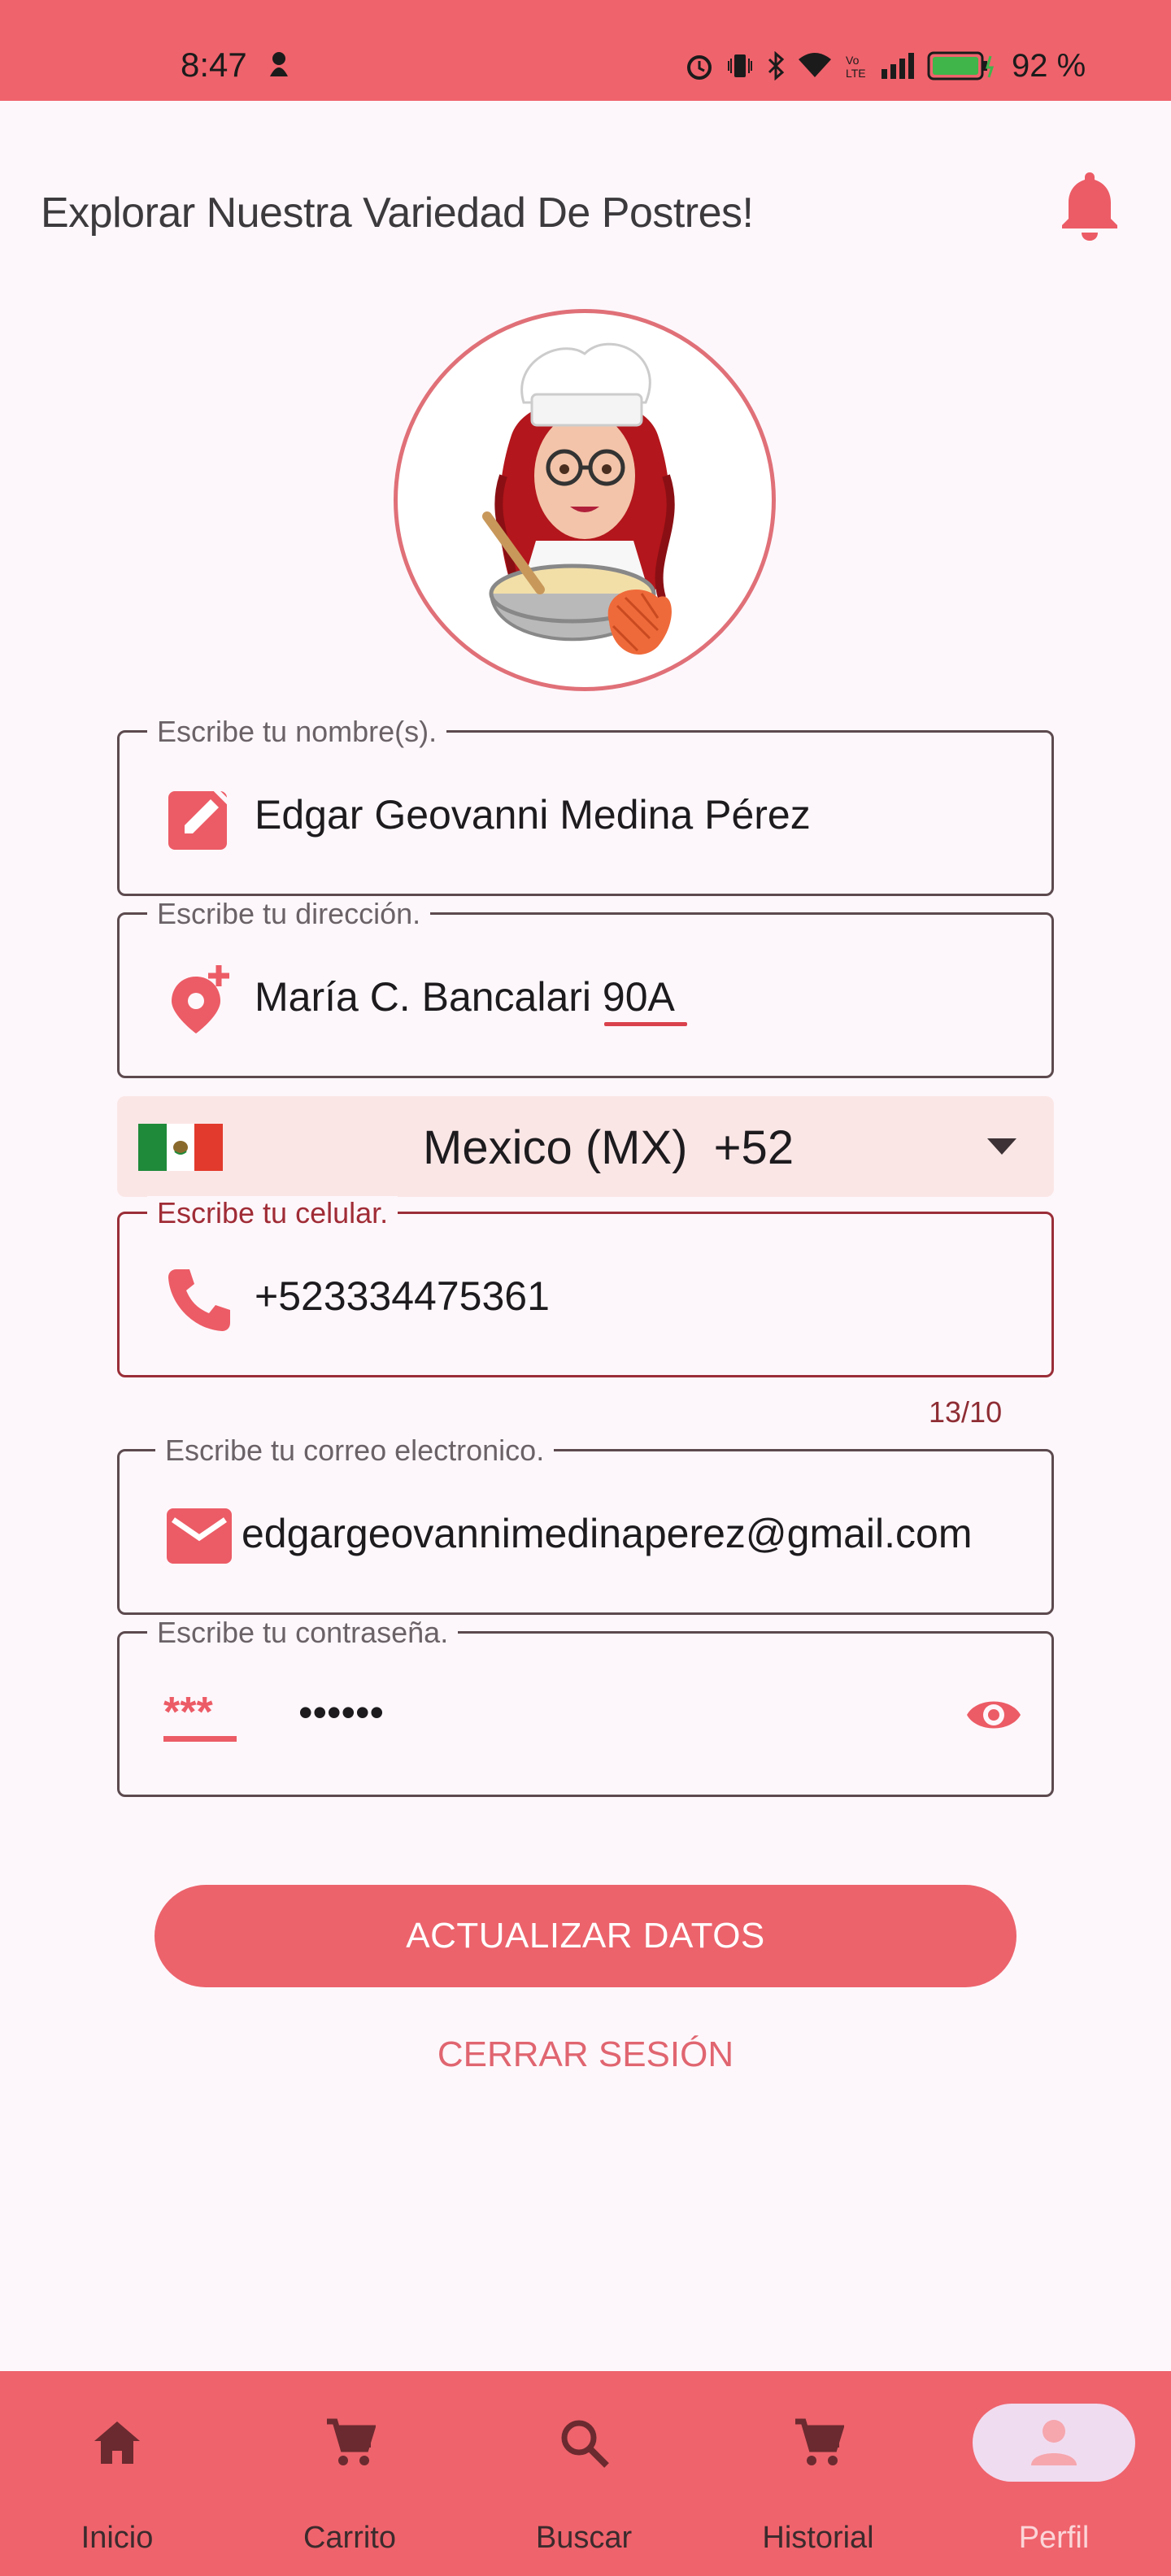 This screenshot has width=1171, height=2576. I want to click on email-field-label: Escribe tu correo electronico., so click(355, 1451).